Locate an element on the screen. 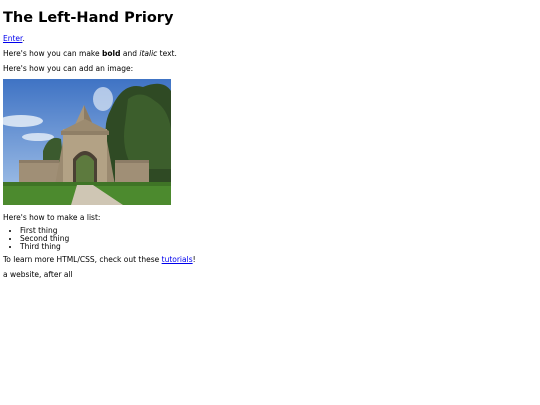 This screenshot has height=405, width=540. list-intro: Here's how to make a list: is located at coordinates (52, 217).